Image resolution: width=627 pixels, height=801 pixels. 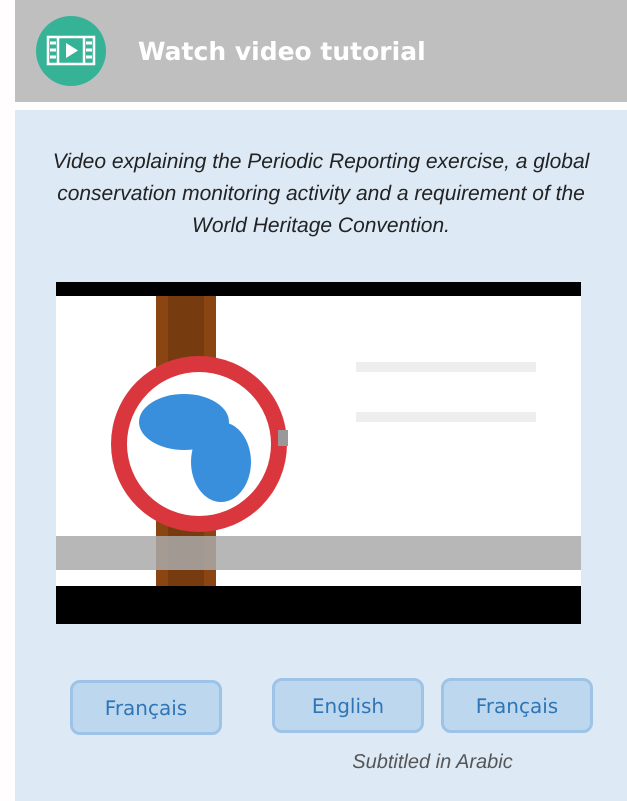 I want to click on film-play-icon, so click(x=71, y=51).